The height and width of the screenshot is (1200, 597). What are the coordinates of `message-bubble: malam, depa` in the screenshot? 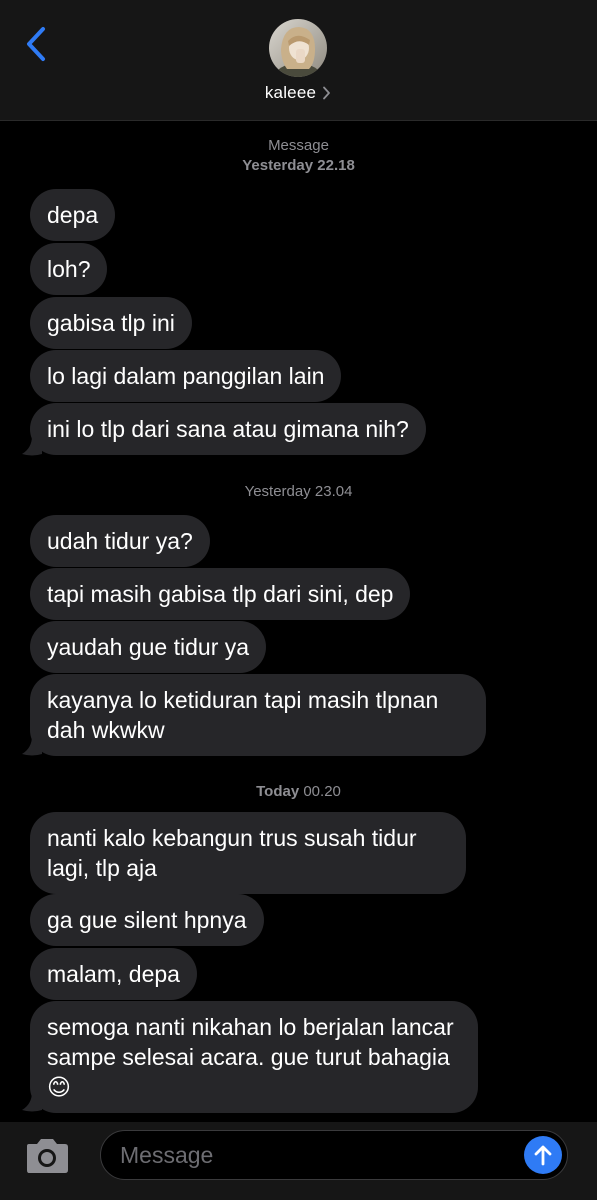 It's located at (113, 974).